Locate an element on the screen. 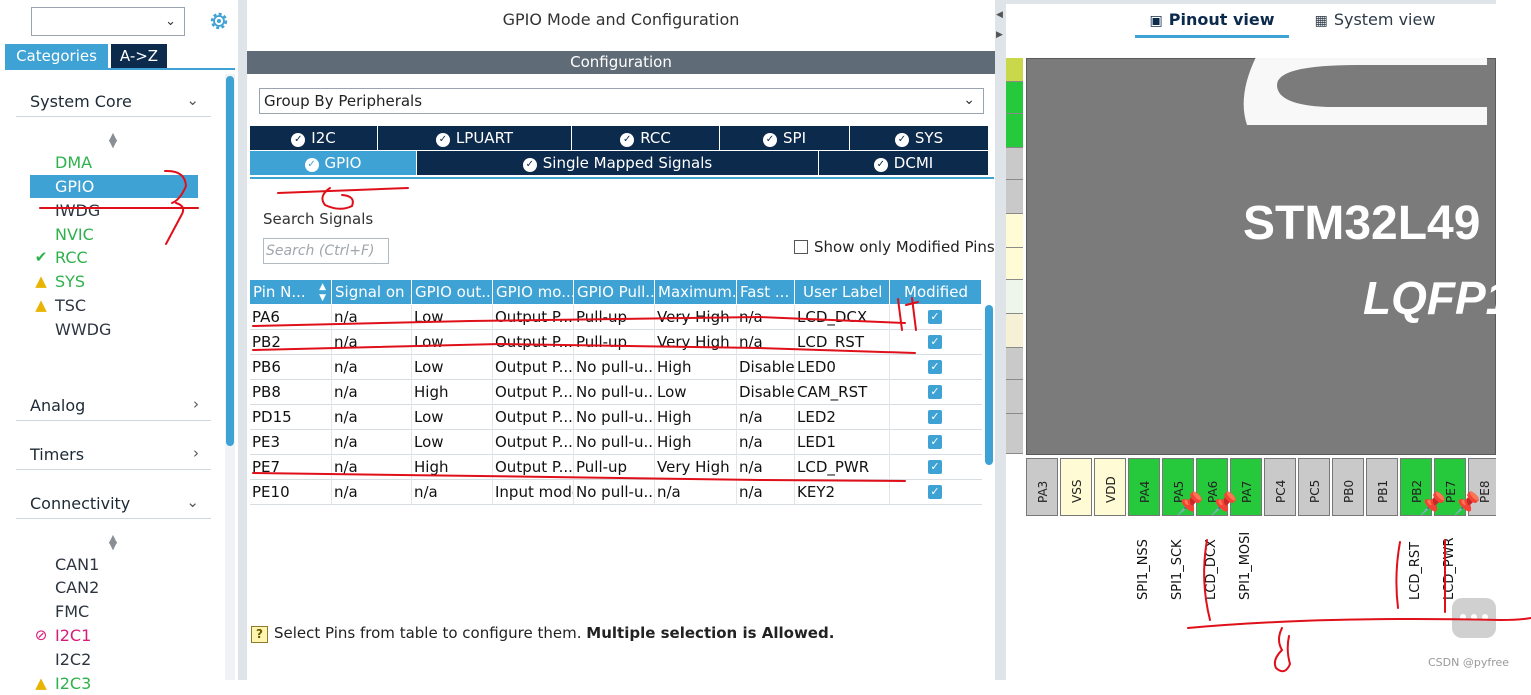 This screenshot has width=1531, height=695. table-cell: LED1 is located at coordinates (842, 442).